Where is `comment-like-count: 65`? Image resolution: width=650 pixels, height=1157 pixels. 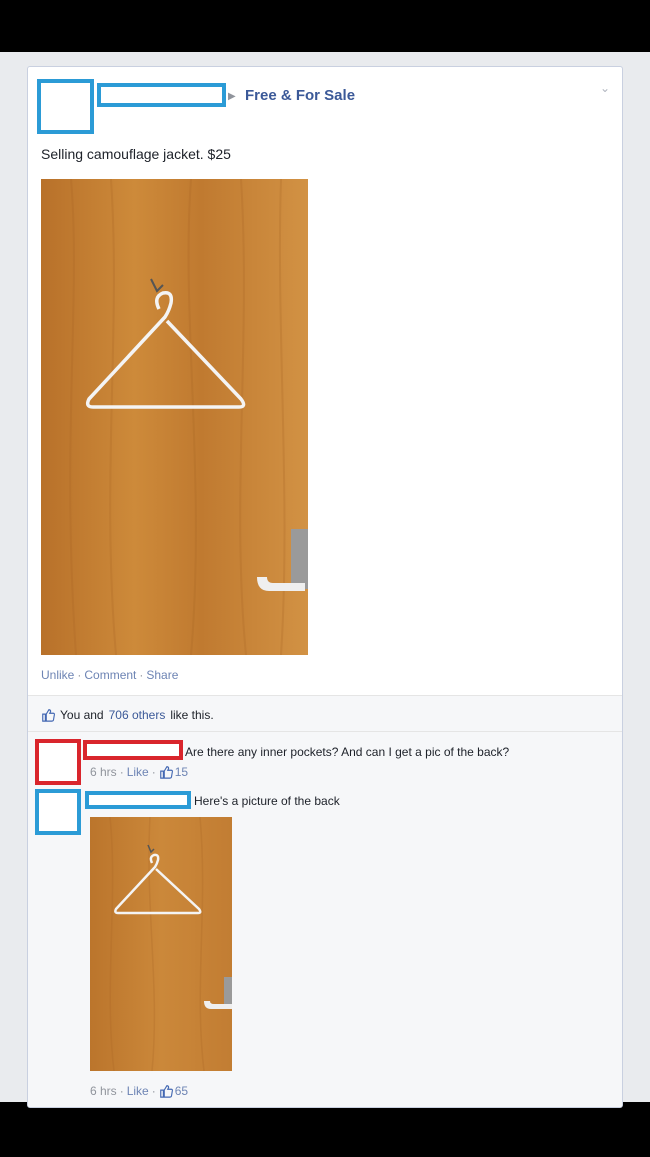
comment-like-count: 65 is located at coordinates (181, 1091).